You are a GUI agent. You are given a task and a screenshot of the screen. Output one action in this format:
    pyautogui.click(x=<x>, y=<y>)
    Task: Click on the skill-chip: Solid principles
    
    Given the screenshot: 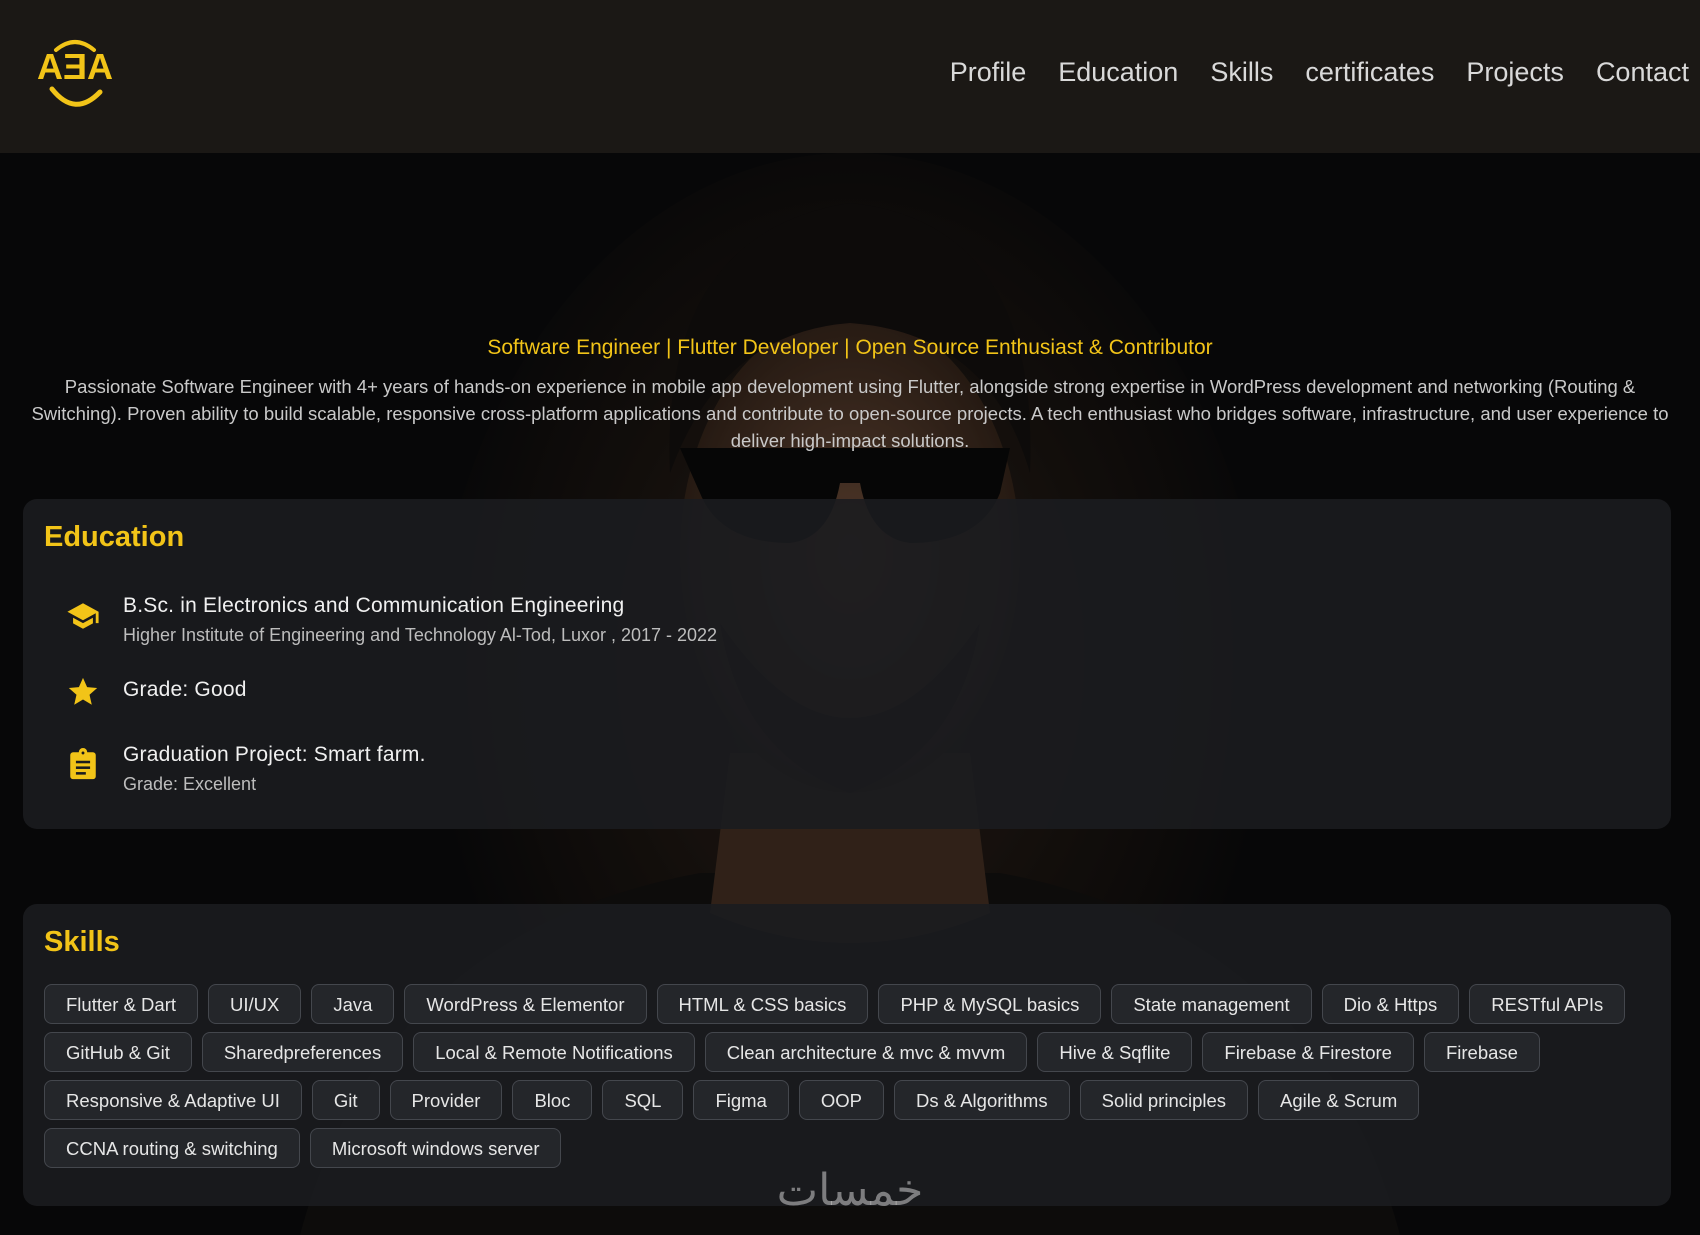 What is the action you would take?
    pyautogui.click(x=1164, y=1100)
    